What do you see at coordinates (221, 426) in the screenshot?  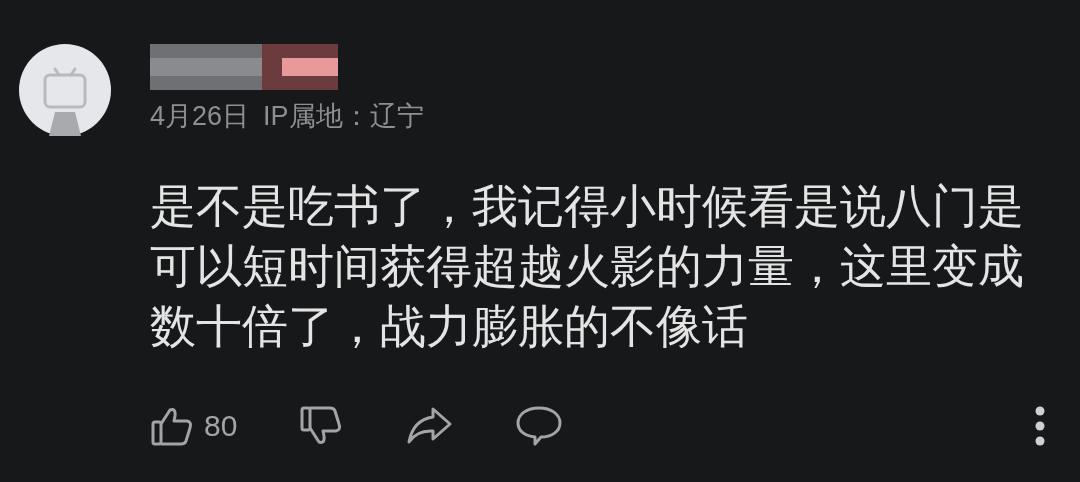 I see `like-count: 80` at bounding box center [221, 426].